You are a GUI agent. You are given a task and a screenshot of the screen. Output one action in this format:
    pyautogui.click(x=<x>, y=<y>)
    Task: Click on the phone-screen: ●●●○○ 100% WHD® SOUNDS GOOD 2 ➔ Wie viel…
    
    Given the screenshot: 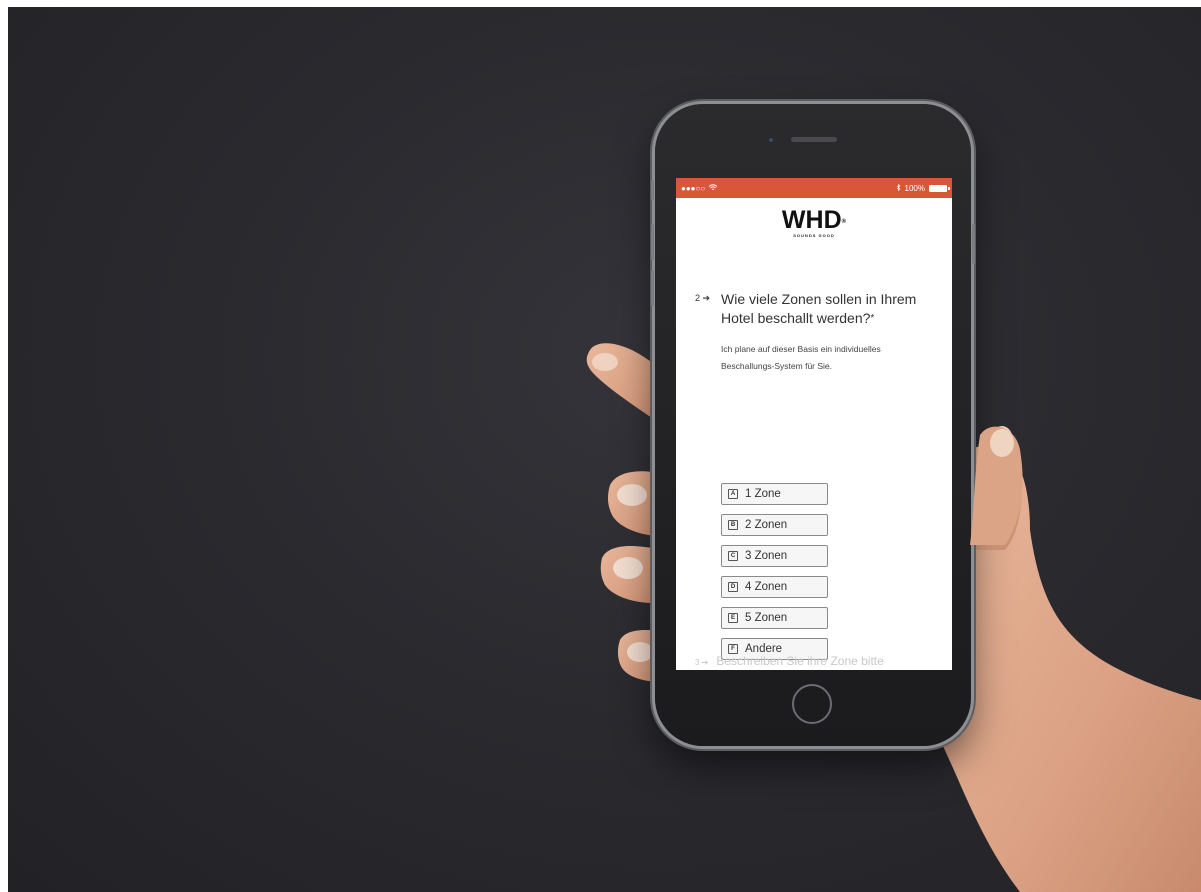 What is the action you would take?
    pyautogui.click(x=814, y=424)
    